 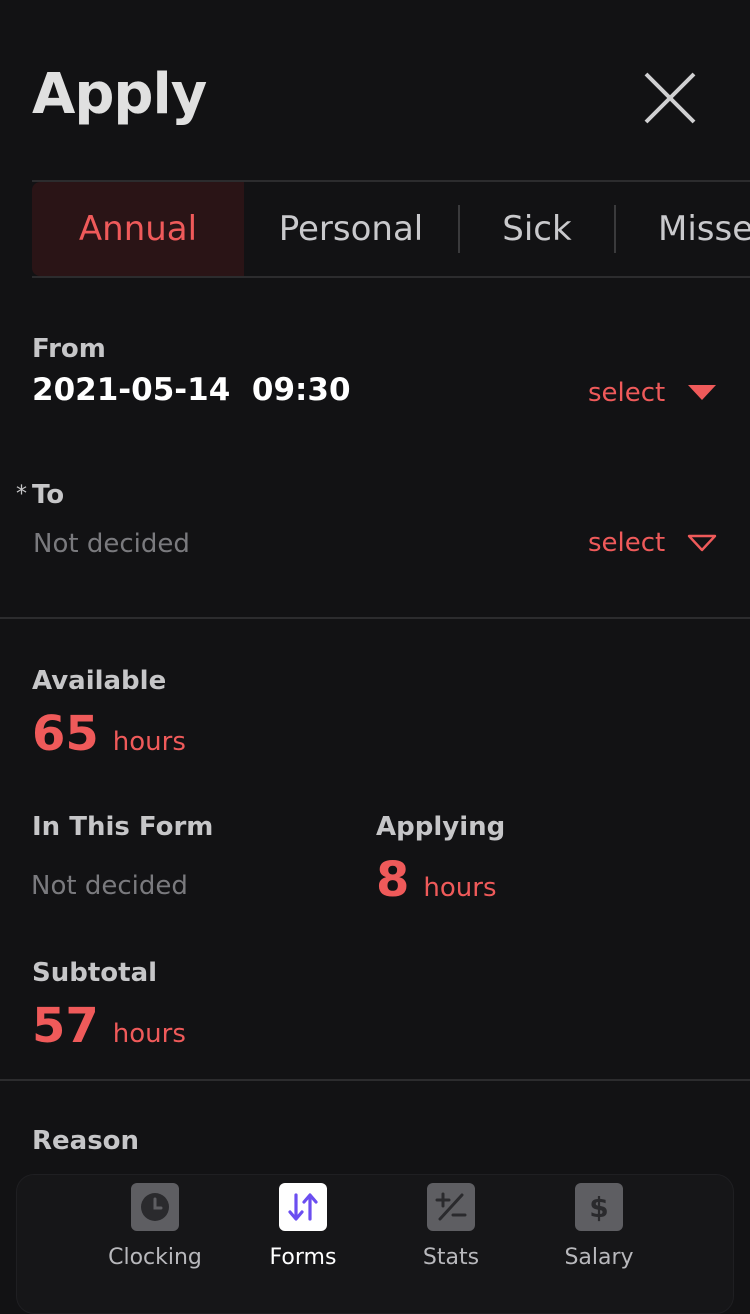 I want to click on applying-label: Applying, so click(x=441, y=827).